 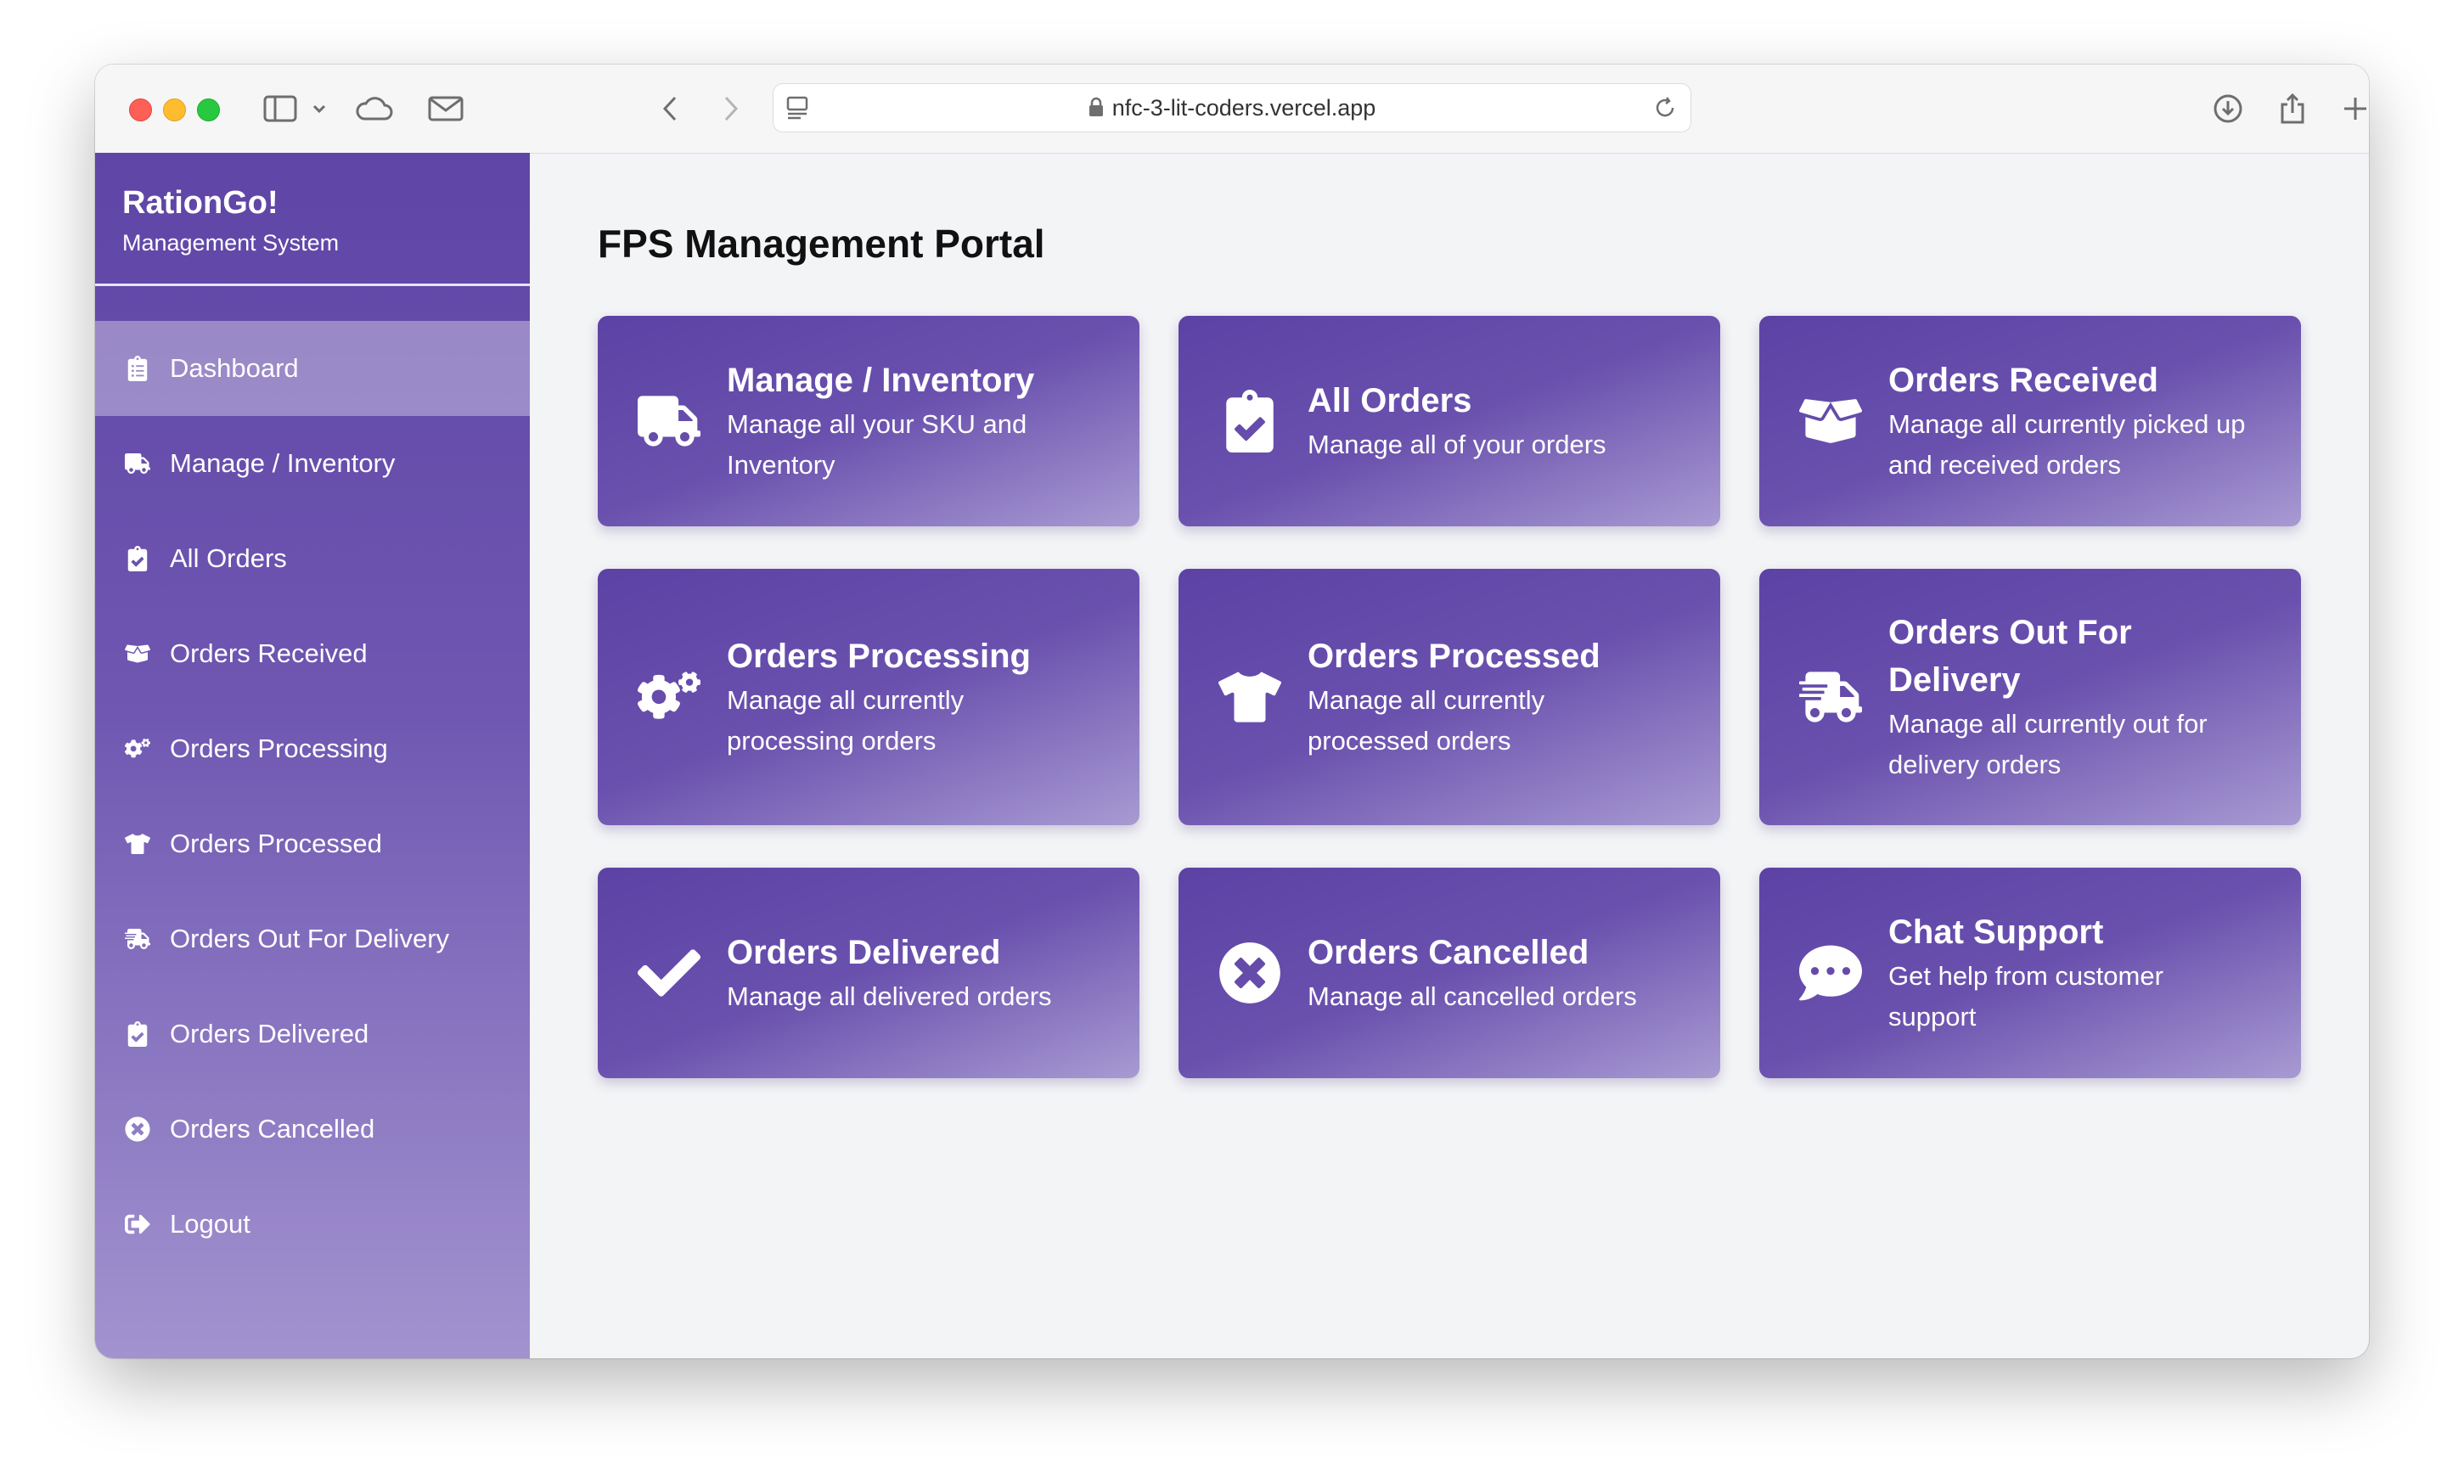 What do you see at coordinates (821, 244) in the screenshot?
I see `page-title: FPS Management Portal` at bounding box center [821, 244].